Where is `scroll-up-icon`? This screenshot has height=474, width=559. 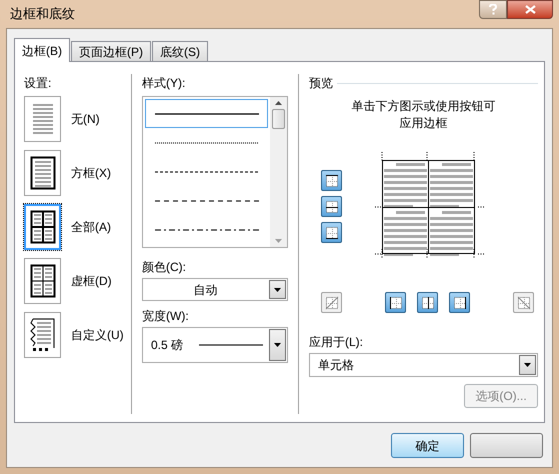 scroll-up-icon is located at coordinates (278, 103).